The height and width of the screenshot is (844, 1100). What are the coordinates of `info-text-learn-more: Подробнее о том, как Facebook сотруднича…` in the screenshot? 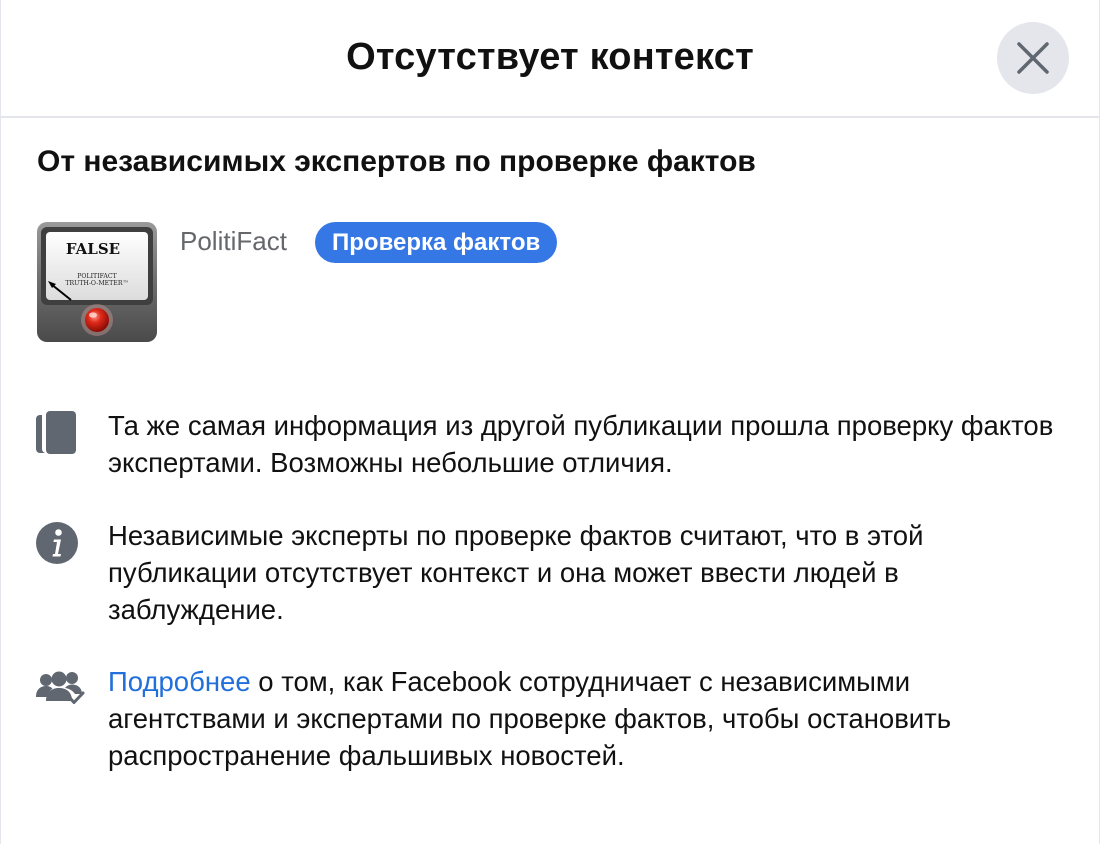 It's located at (588, 718).